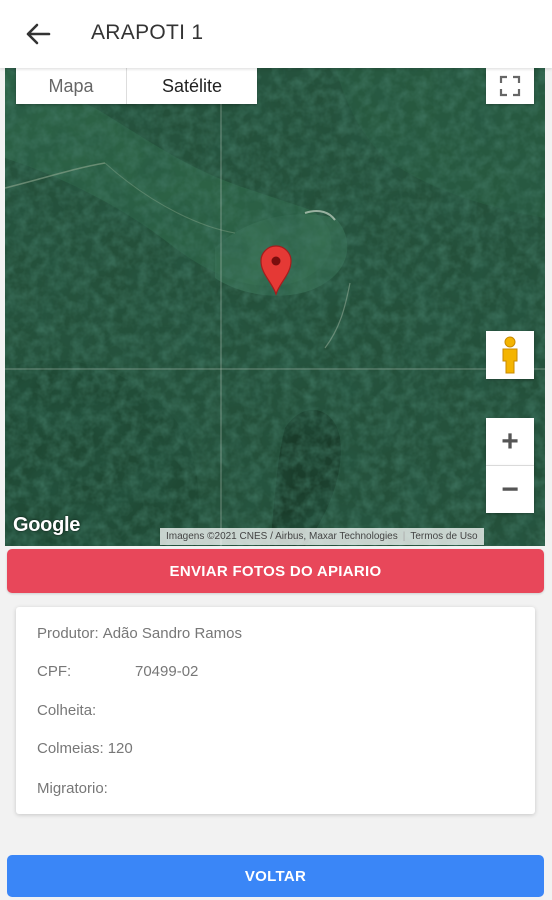 Image resolution: width=552 pixels, height=900 pixels. Describe the element at coordinates (192, 86) in the screenshot. I see `map-type-satellite-button: Satélite` at that location.